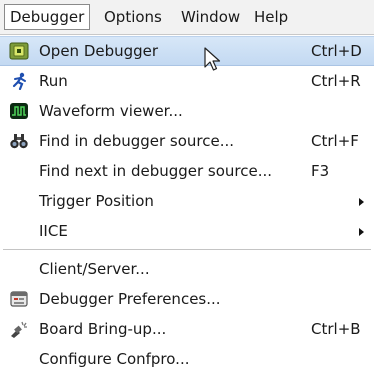 Image resolution: width=374 pixels, height=374 pixels. I want to click on menu-bar: Debugger Options Window Help, so click(187, 17).